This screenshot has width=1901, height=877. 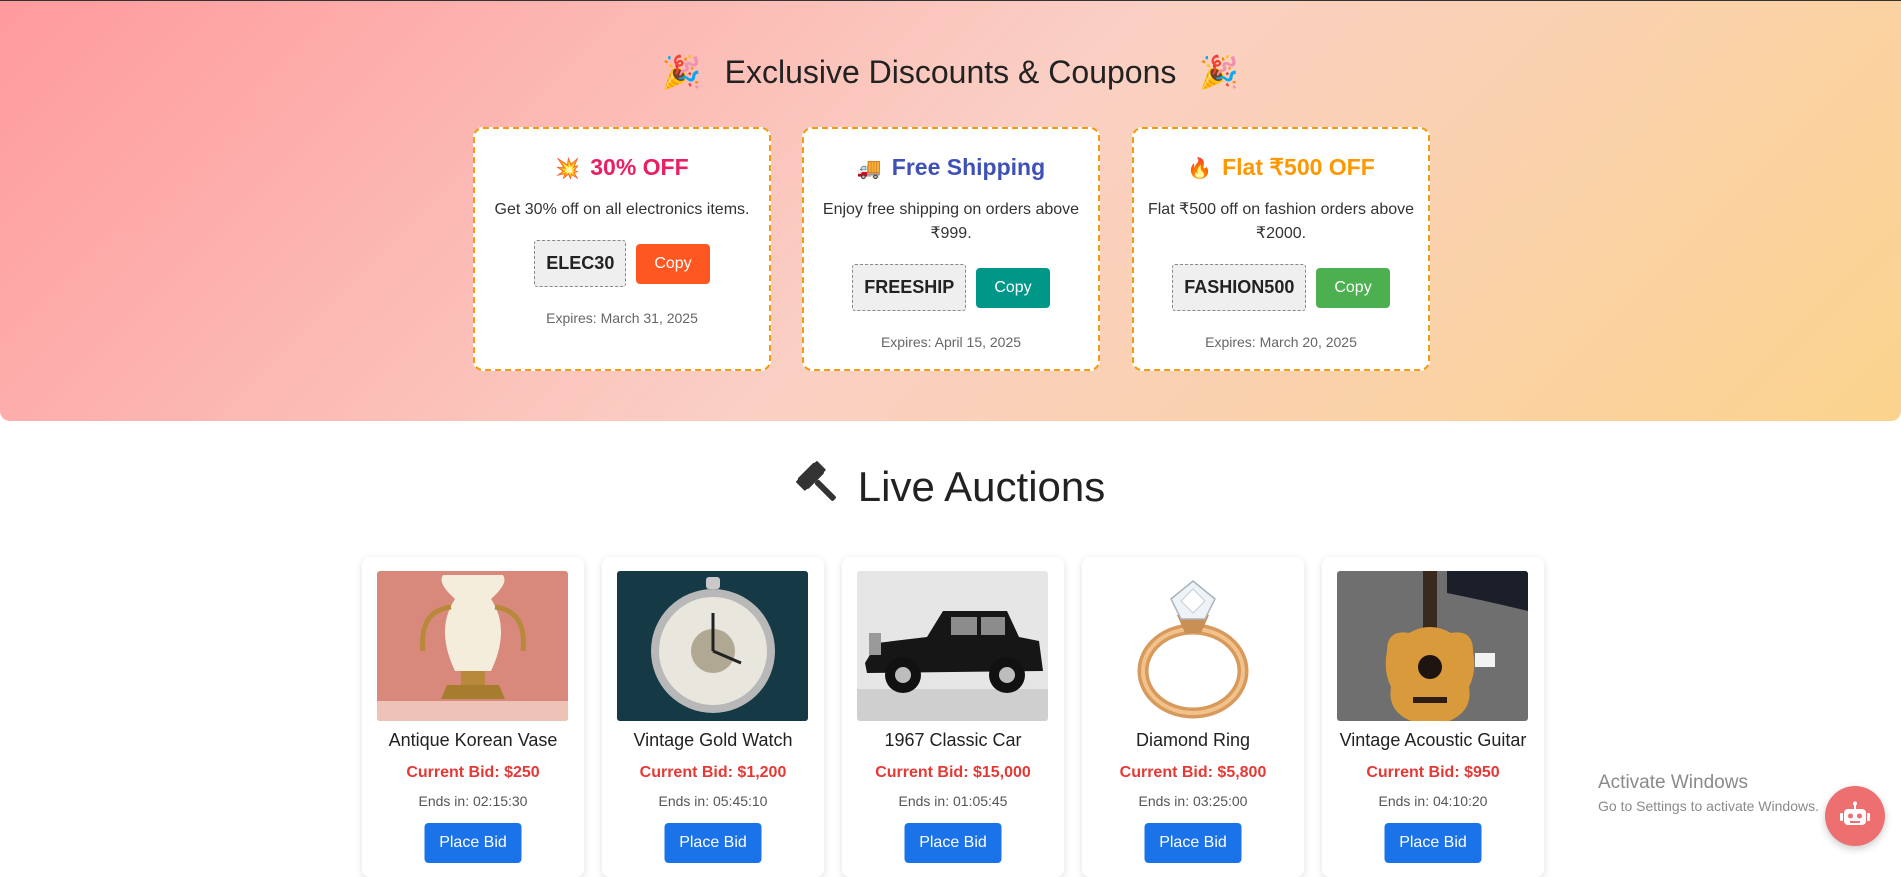 I want to click on coupon-heading: 🔥 Flat ₹500 OFF, so click(x=1281, y=168).